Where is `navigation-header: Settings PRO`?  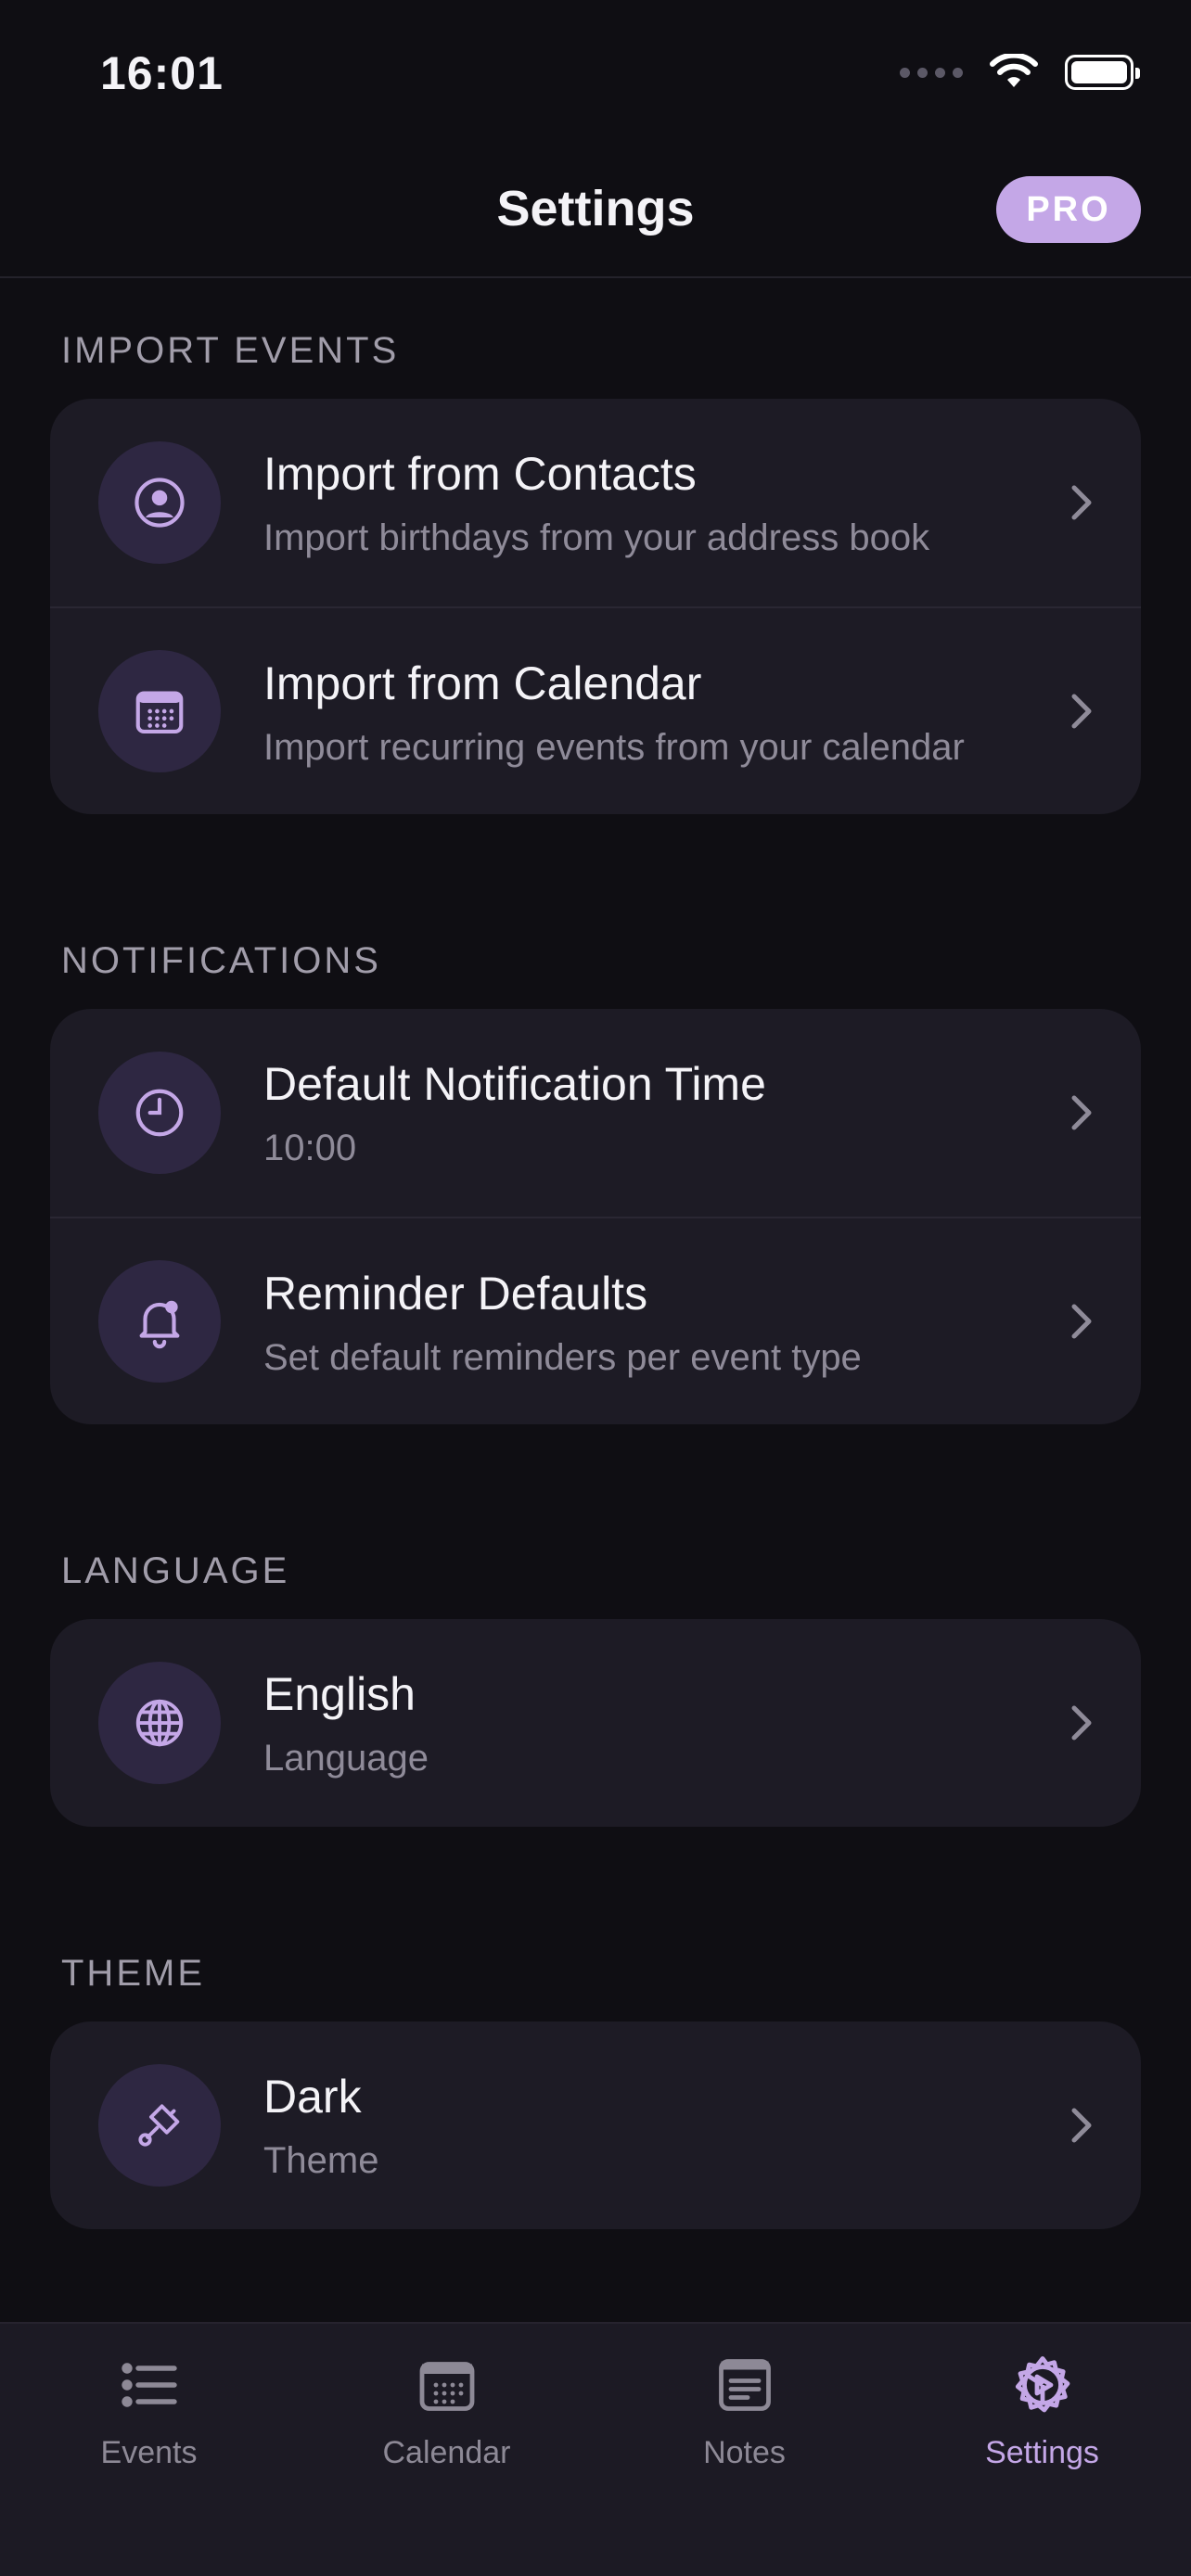
navigation-header: Settings PRO is located at coordinates (595, 213).